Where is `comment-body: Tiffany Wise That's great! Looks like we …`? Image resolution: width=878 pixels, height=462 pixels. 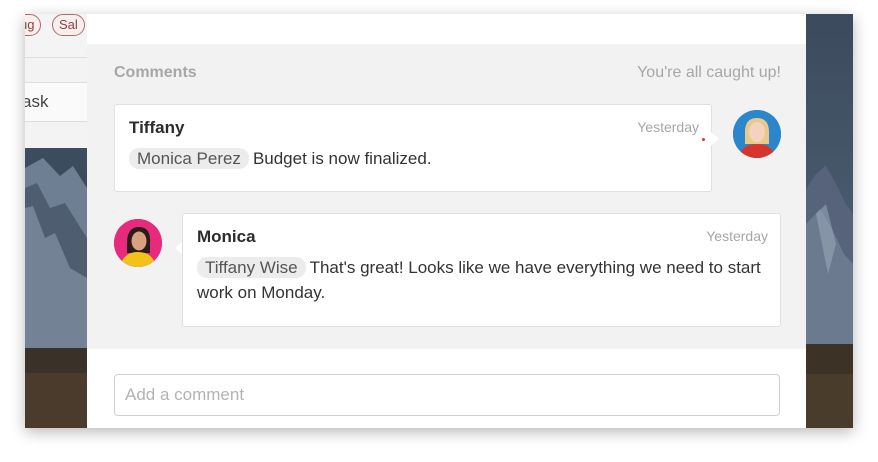 comment-body: Tiffany Wise That's great! Looks like we … is located at coordinates (484, 280).